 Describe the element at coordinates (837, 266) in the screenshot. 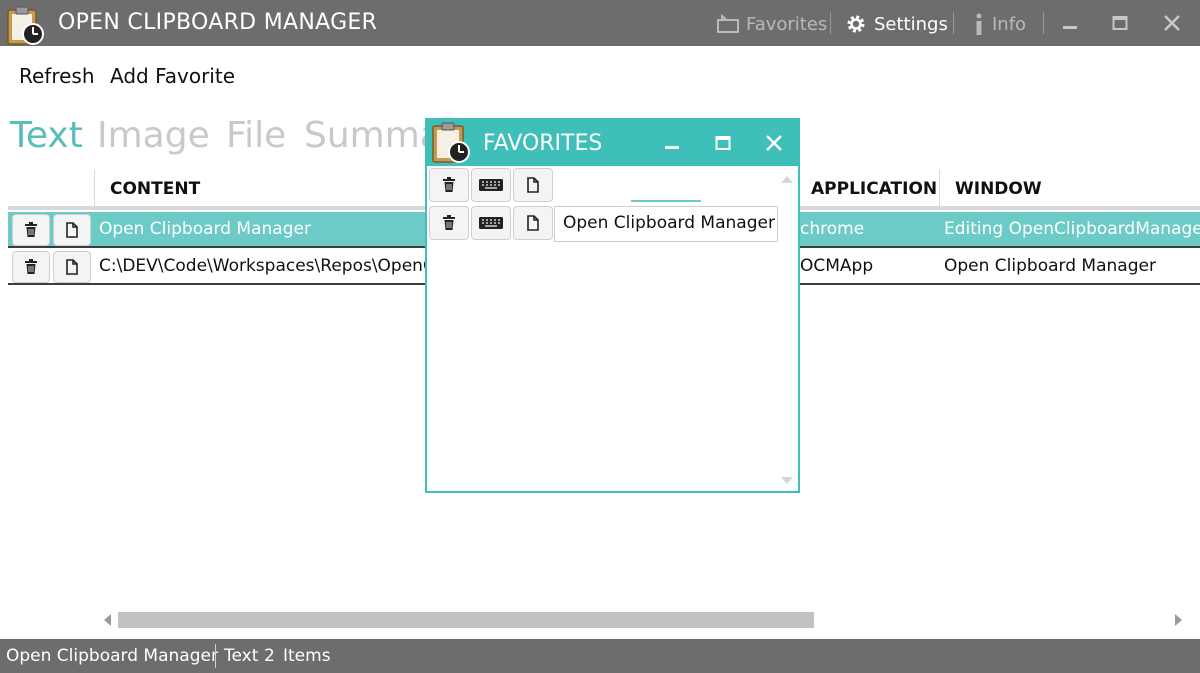

I see `cell-application: OCMApp` at that location.